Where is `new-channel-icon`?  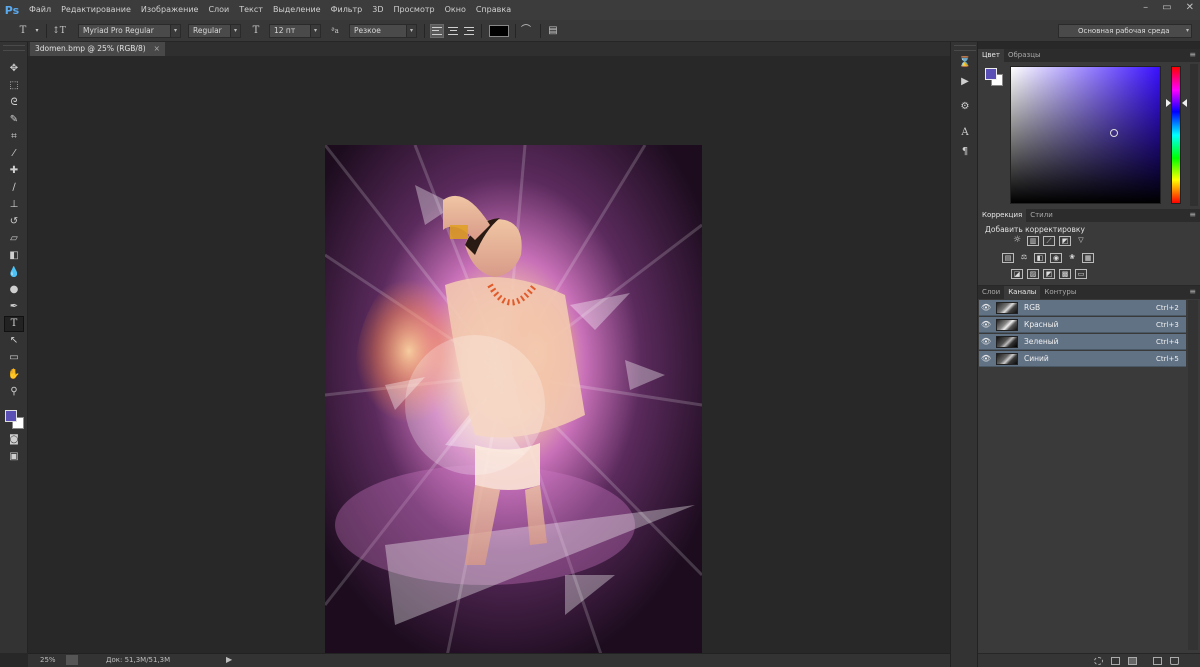
new-channel-icon is located at coordinates (1132, 661).